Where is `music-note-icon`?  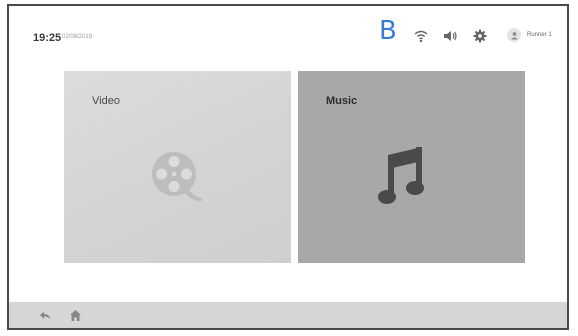
music-note-icon is located at coordinates (406, 176).